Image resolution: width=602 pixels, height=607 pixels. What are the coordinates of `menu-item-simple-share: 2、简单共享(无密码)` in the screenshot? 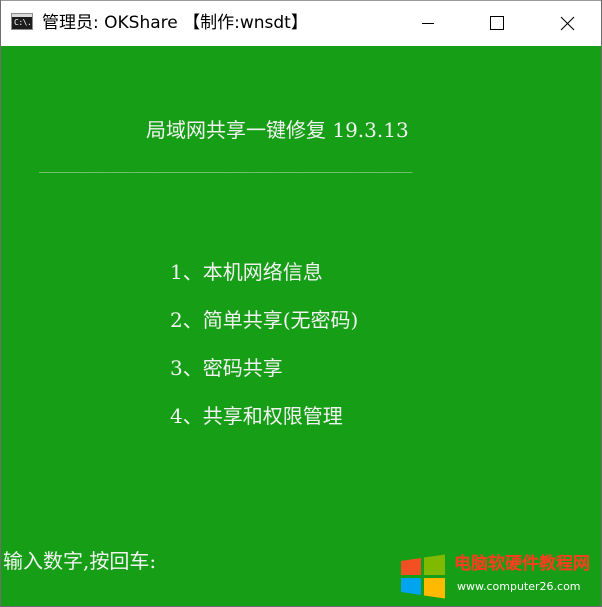 It's located at (264, 320).